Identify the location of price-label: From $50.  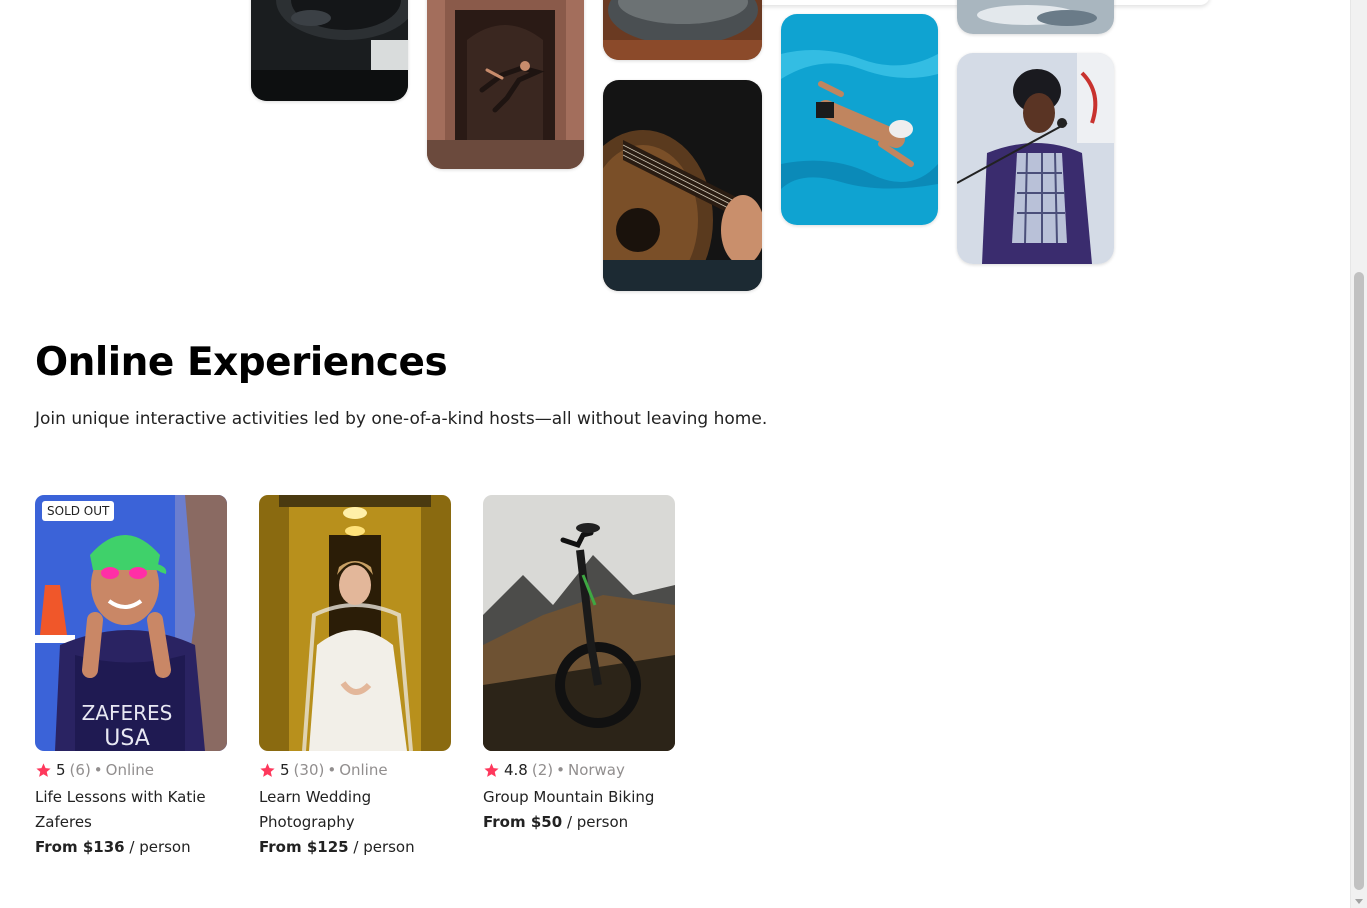
(523, 822).